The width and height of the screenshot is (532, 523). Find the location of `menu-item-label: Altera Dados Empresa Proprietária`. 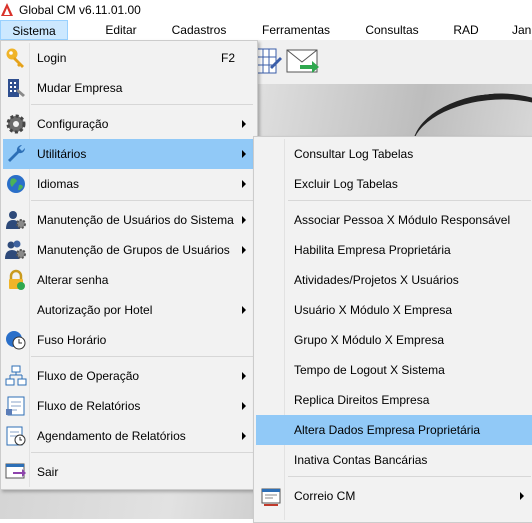

menu-item-label: Altera Dados Empresa Proprietária is located at coordinates (387, 430).